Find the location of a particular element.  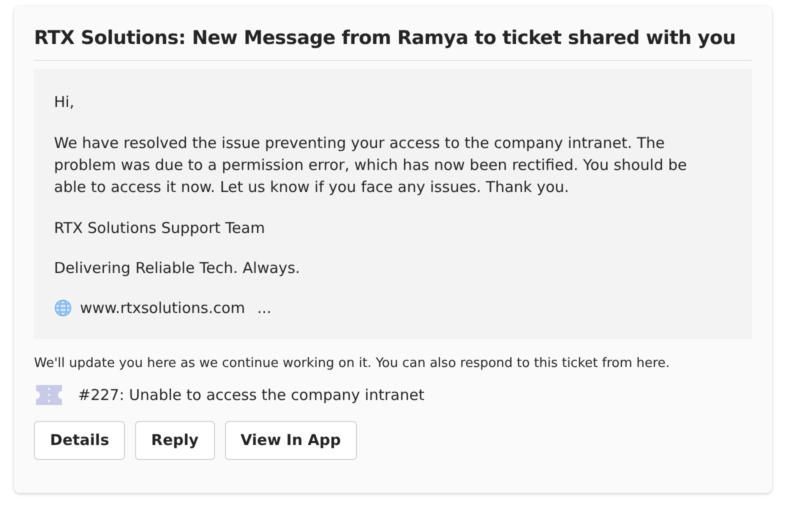

update-note: We'll update you here as we continue working on it. You can also respond to this ticket from here. is located at coordinates (352, 364).